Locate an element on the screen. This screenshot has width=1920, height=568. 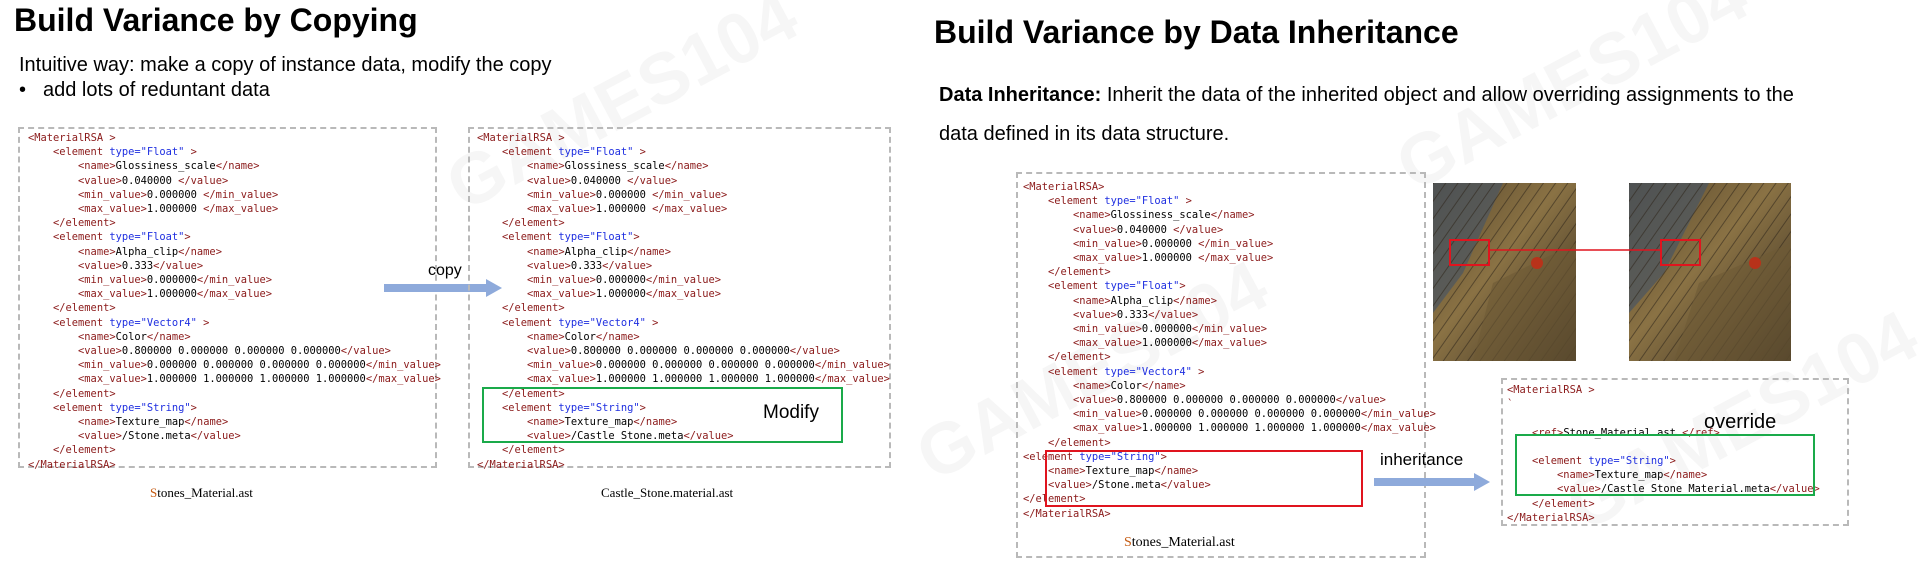
caption-stones-material: Stones_Material.ast is located at coordinates (201, 492).